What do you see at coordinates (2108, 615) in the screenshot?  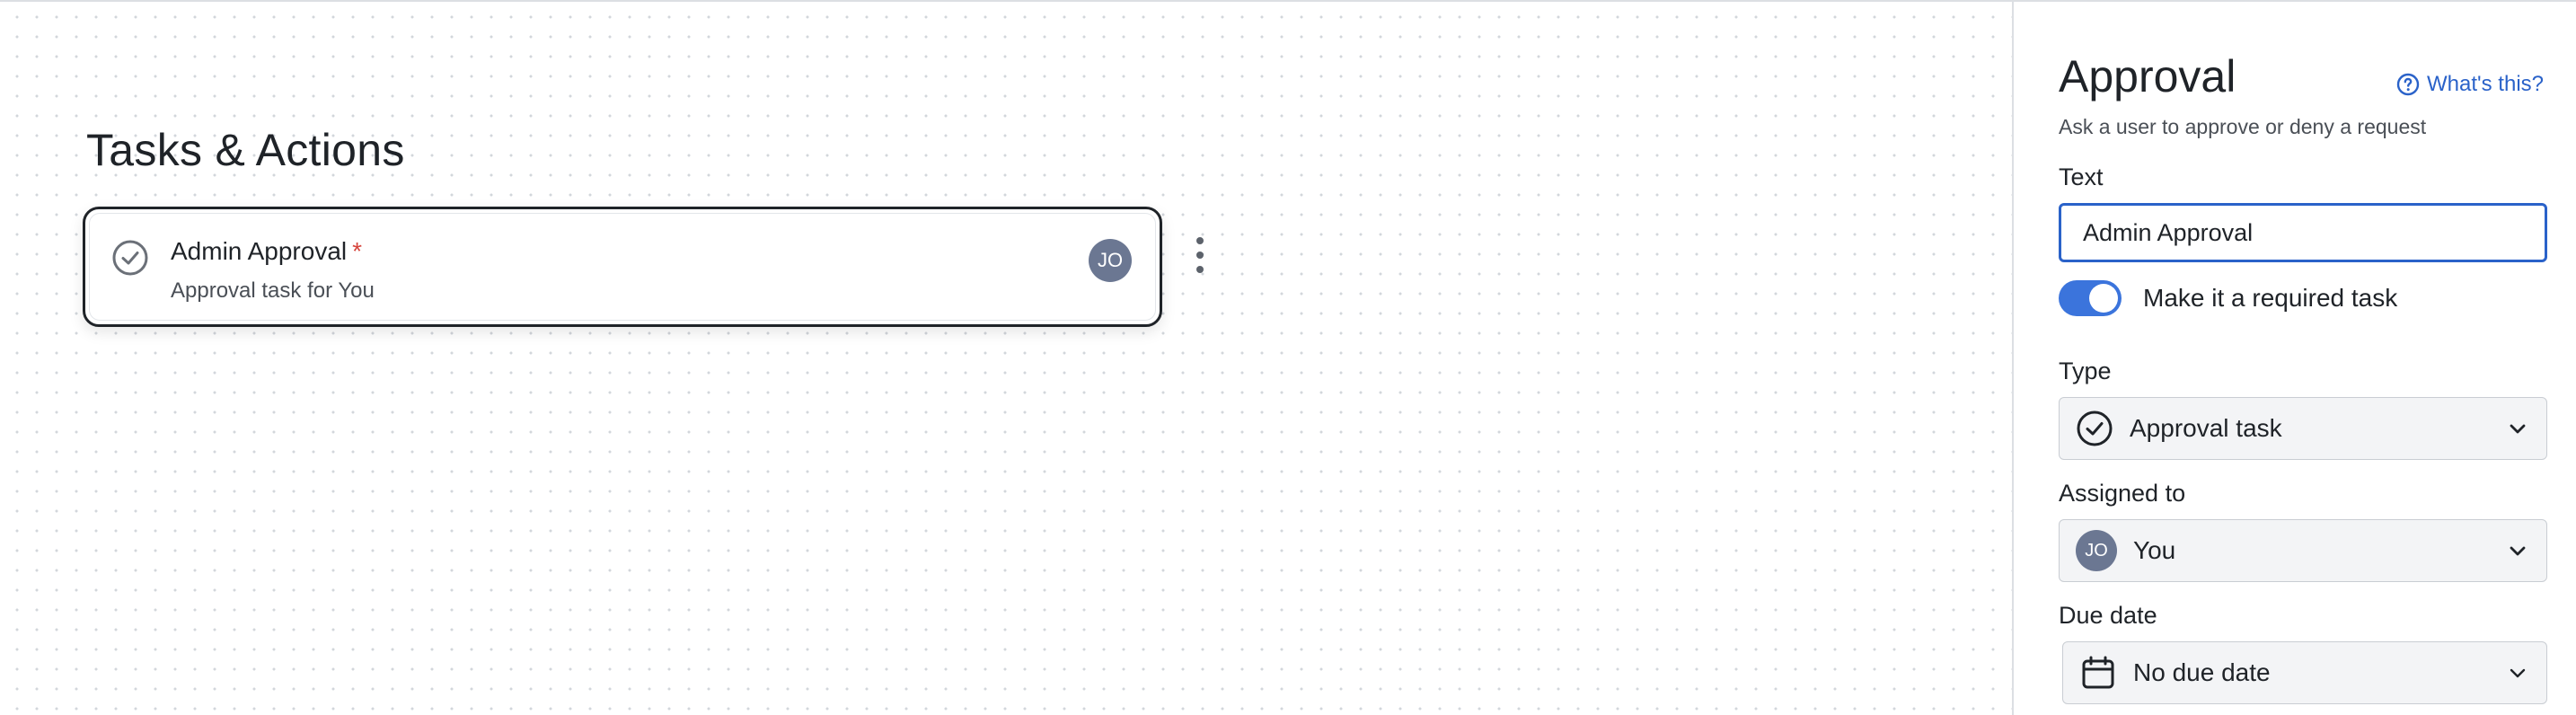 I see `due-date-field-label: Due date` at bounding box center [2108, 615].